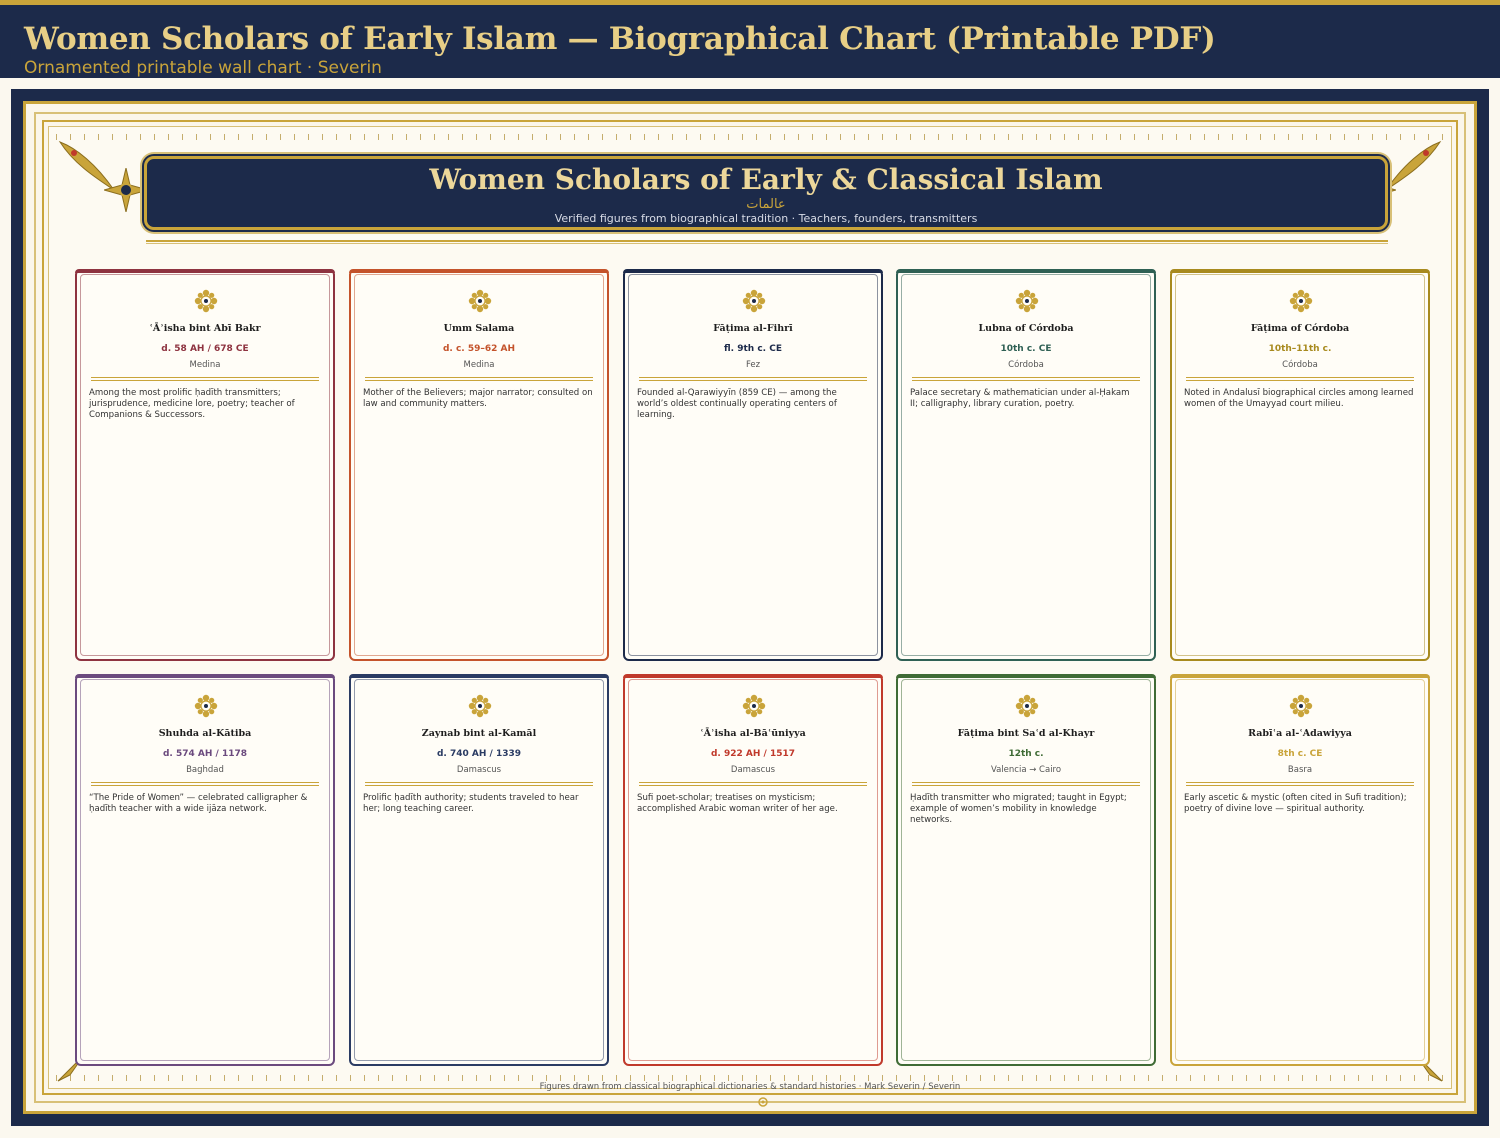 This screenshot has width=1500, height=1138. I want to click on star-ornament-icon, so click(126, 190).